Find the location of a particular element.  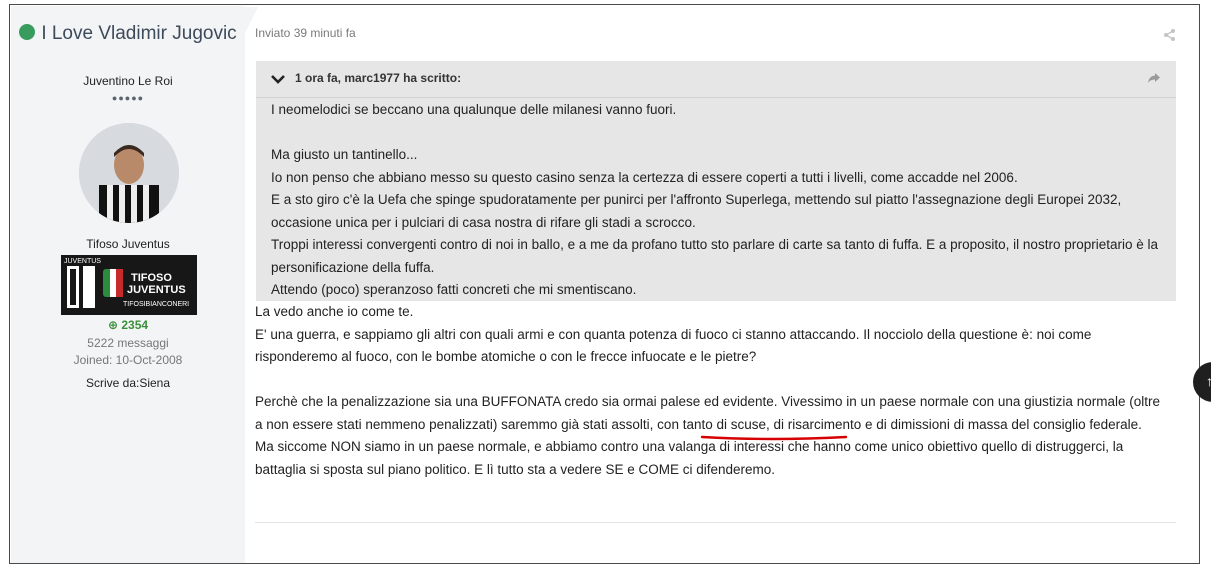

badge-line1: TIFOSO is located at coordinates (151, 278).